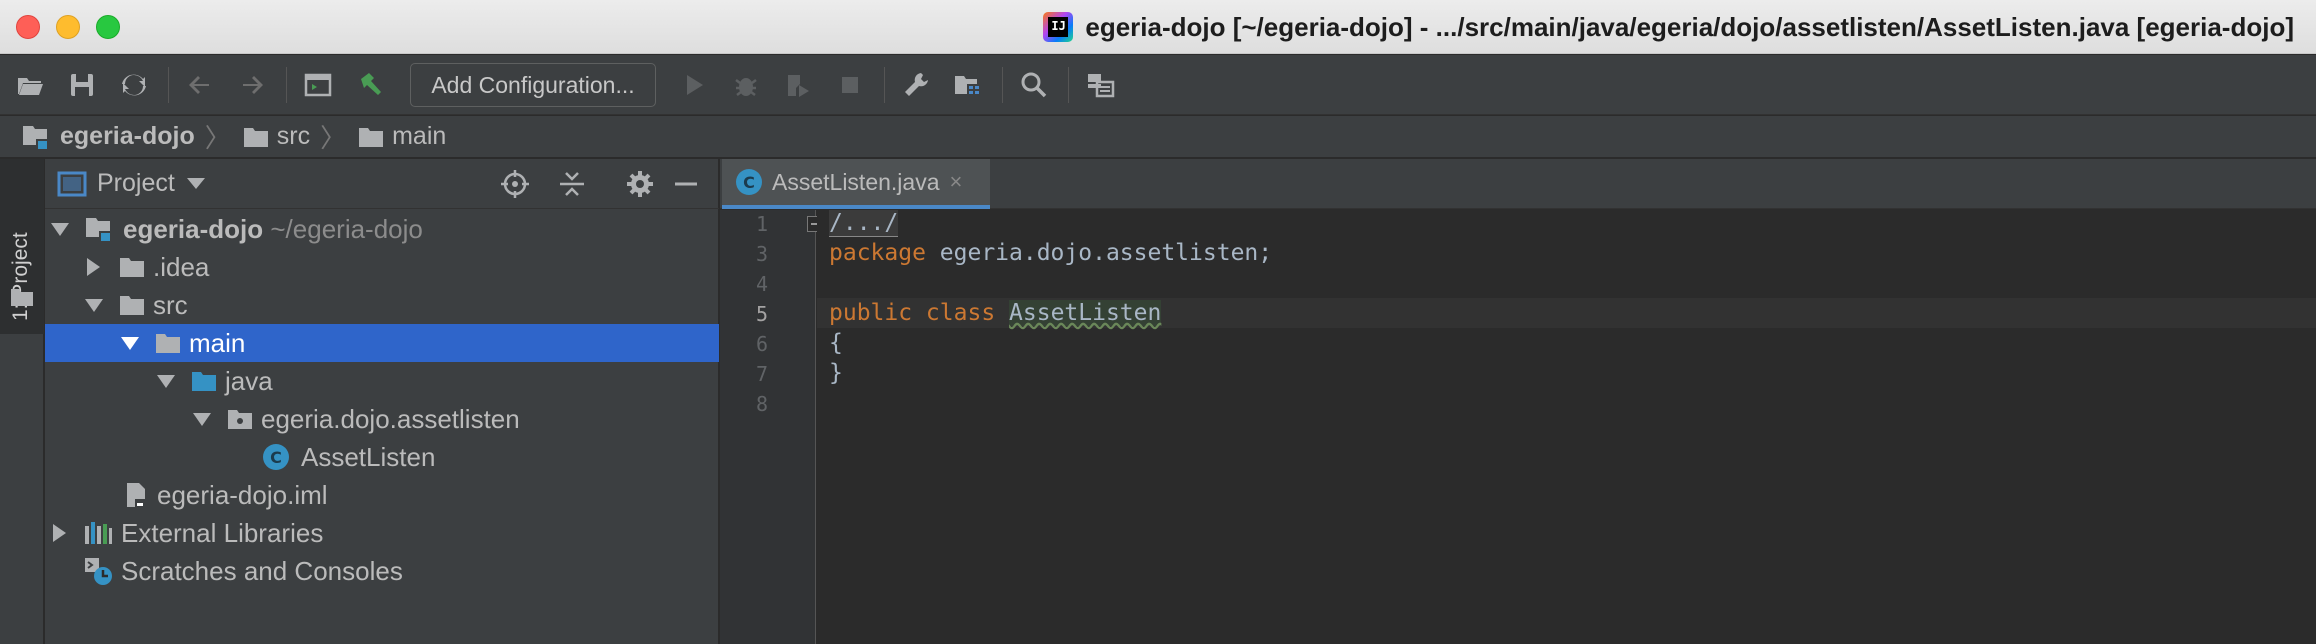  What do you see at coordinates (68, 27) in the screenshot?
I see `minimize-window-button` at bounding box center [68, 27].